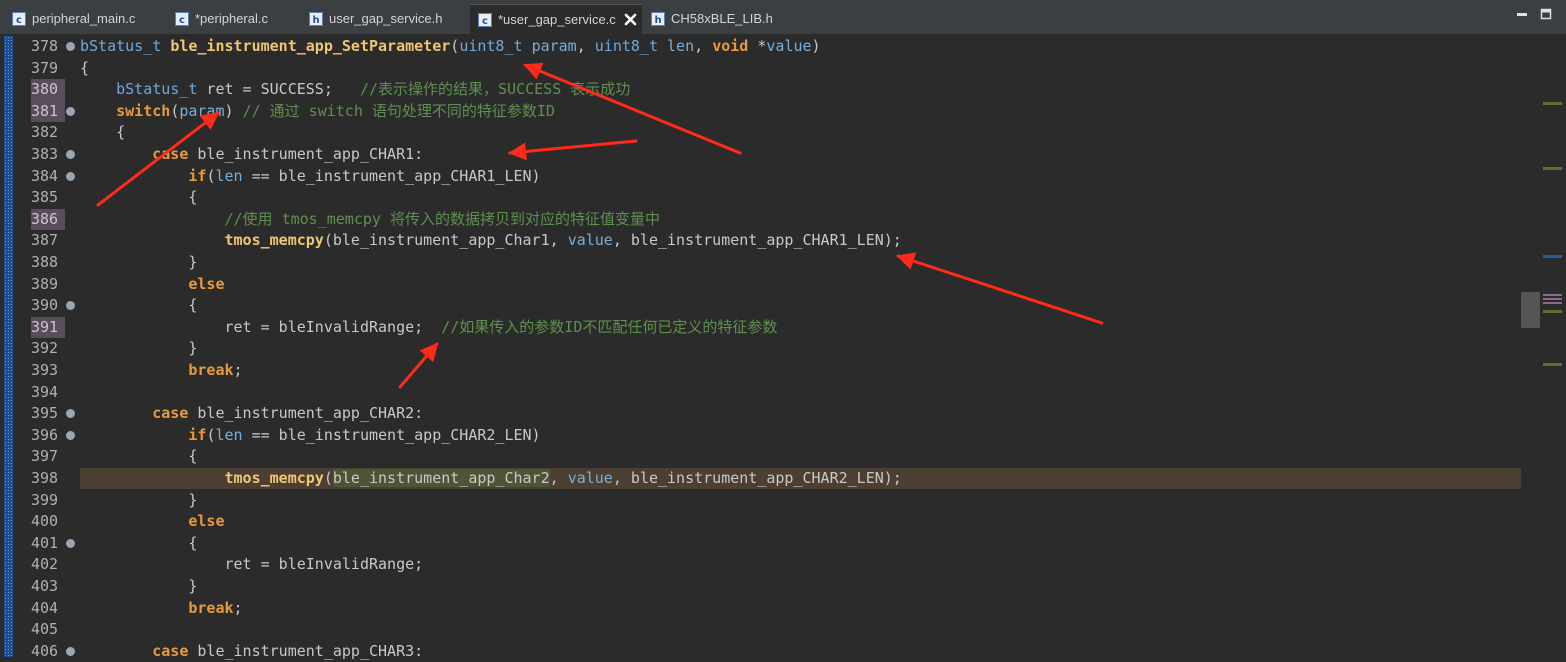 This screenshot has width=1566, height=662. What do you see at coordinates (1530, 310) in the screenshot?
I see `scrollbar-thumb` at bounding box center [1530, 310].